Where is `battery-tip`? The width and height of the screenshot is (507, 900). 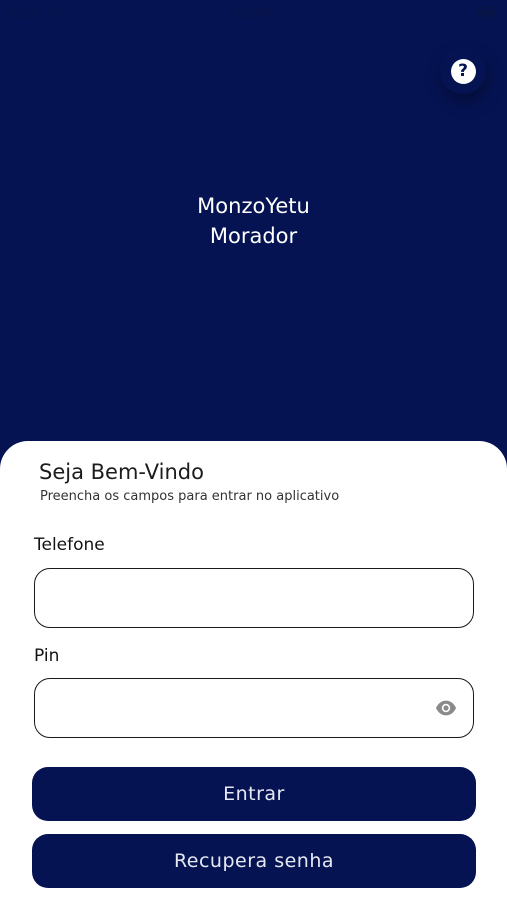 battery-tip is located at coordinates (498, 12).